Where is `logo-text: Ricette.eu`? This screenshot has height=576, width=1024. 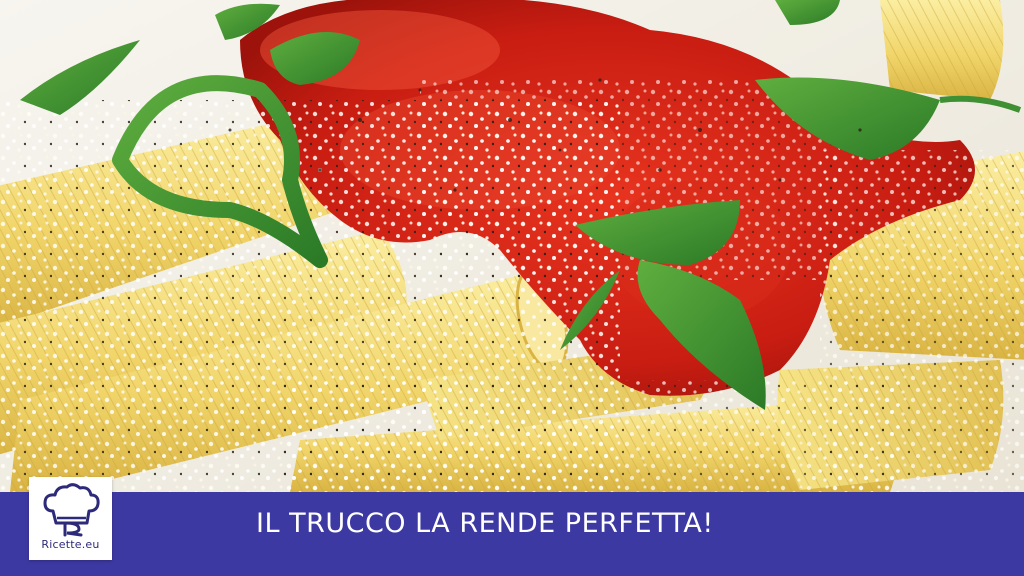
logo-text: Ricette.eu is located at coordinates (70, 544).